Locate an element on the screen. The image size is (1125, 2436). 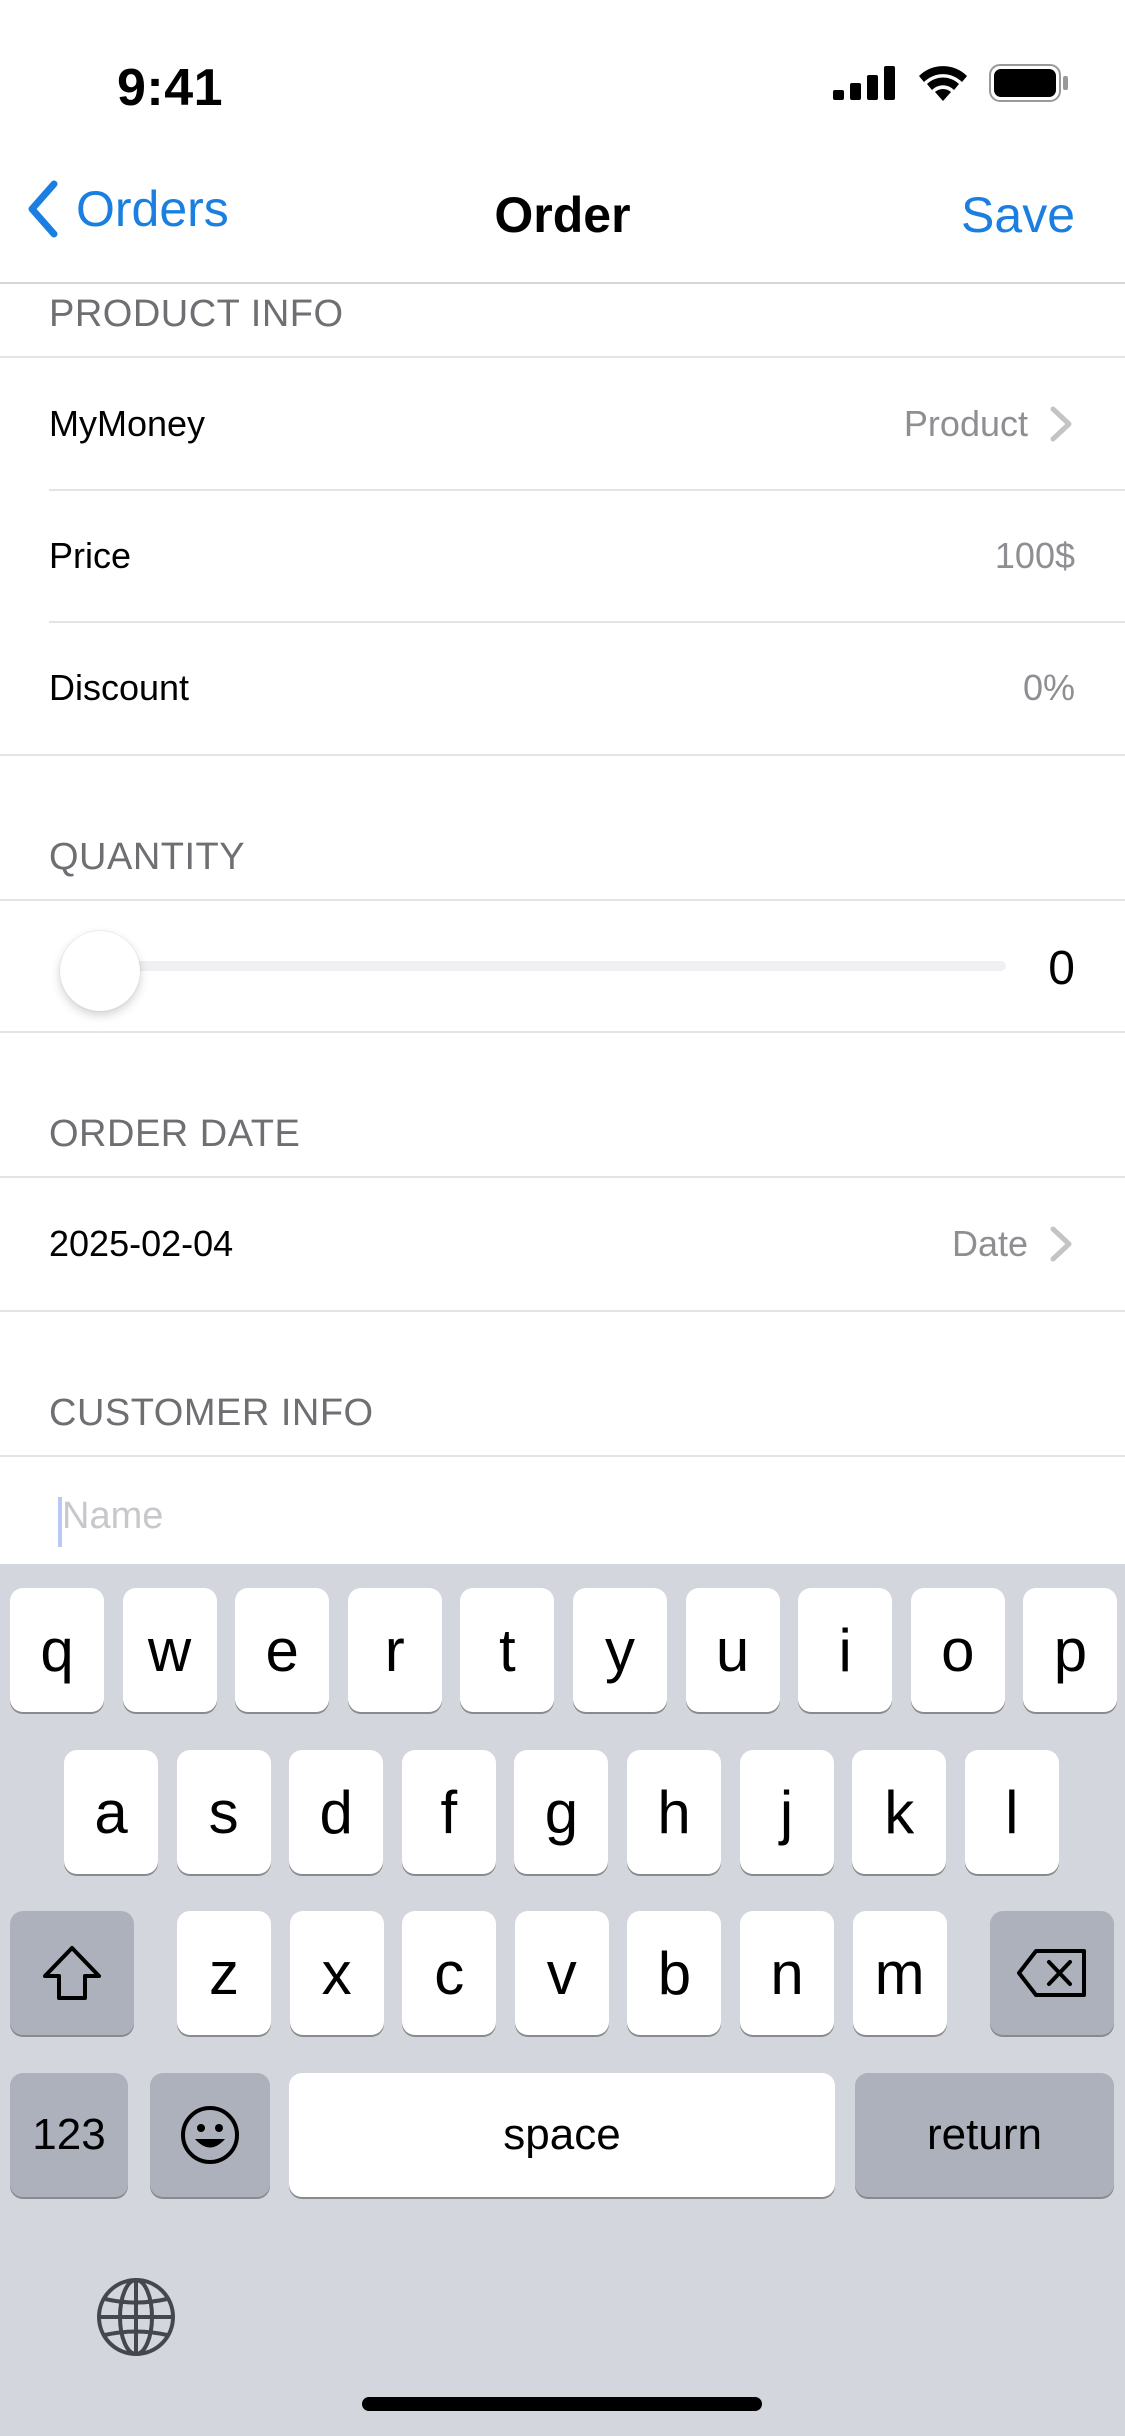
section-title: CUSTOMER INFO is located at coordinates (211, 1413).